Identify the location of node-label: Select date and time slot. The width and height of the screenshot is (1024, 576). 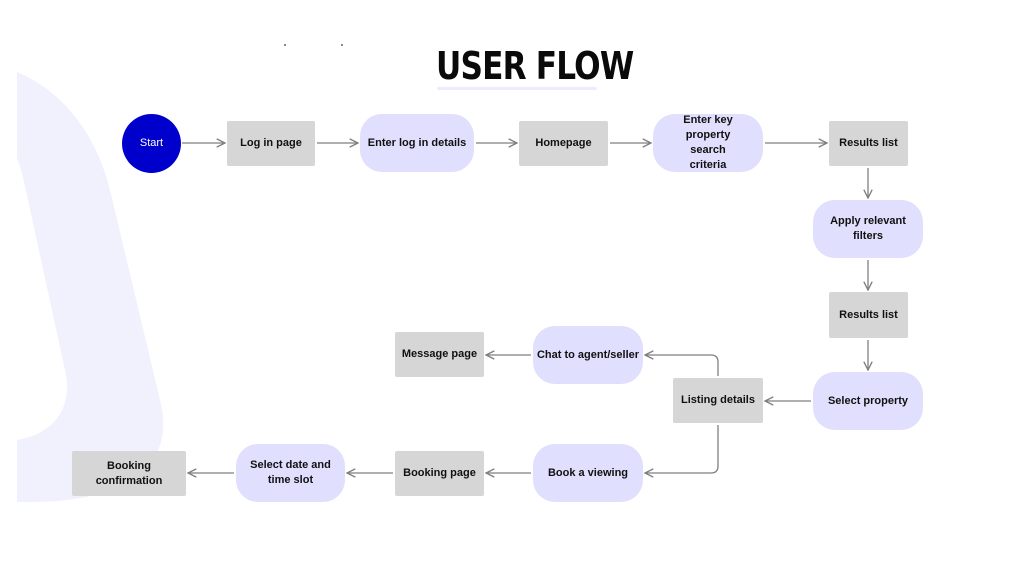
(290, 472).